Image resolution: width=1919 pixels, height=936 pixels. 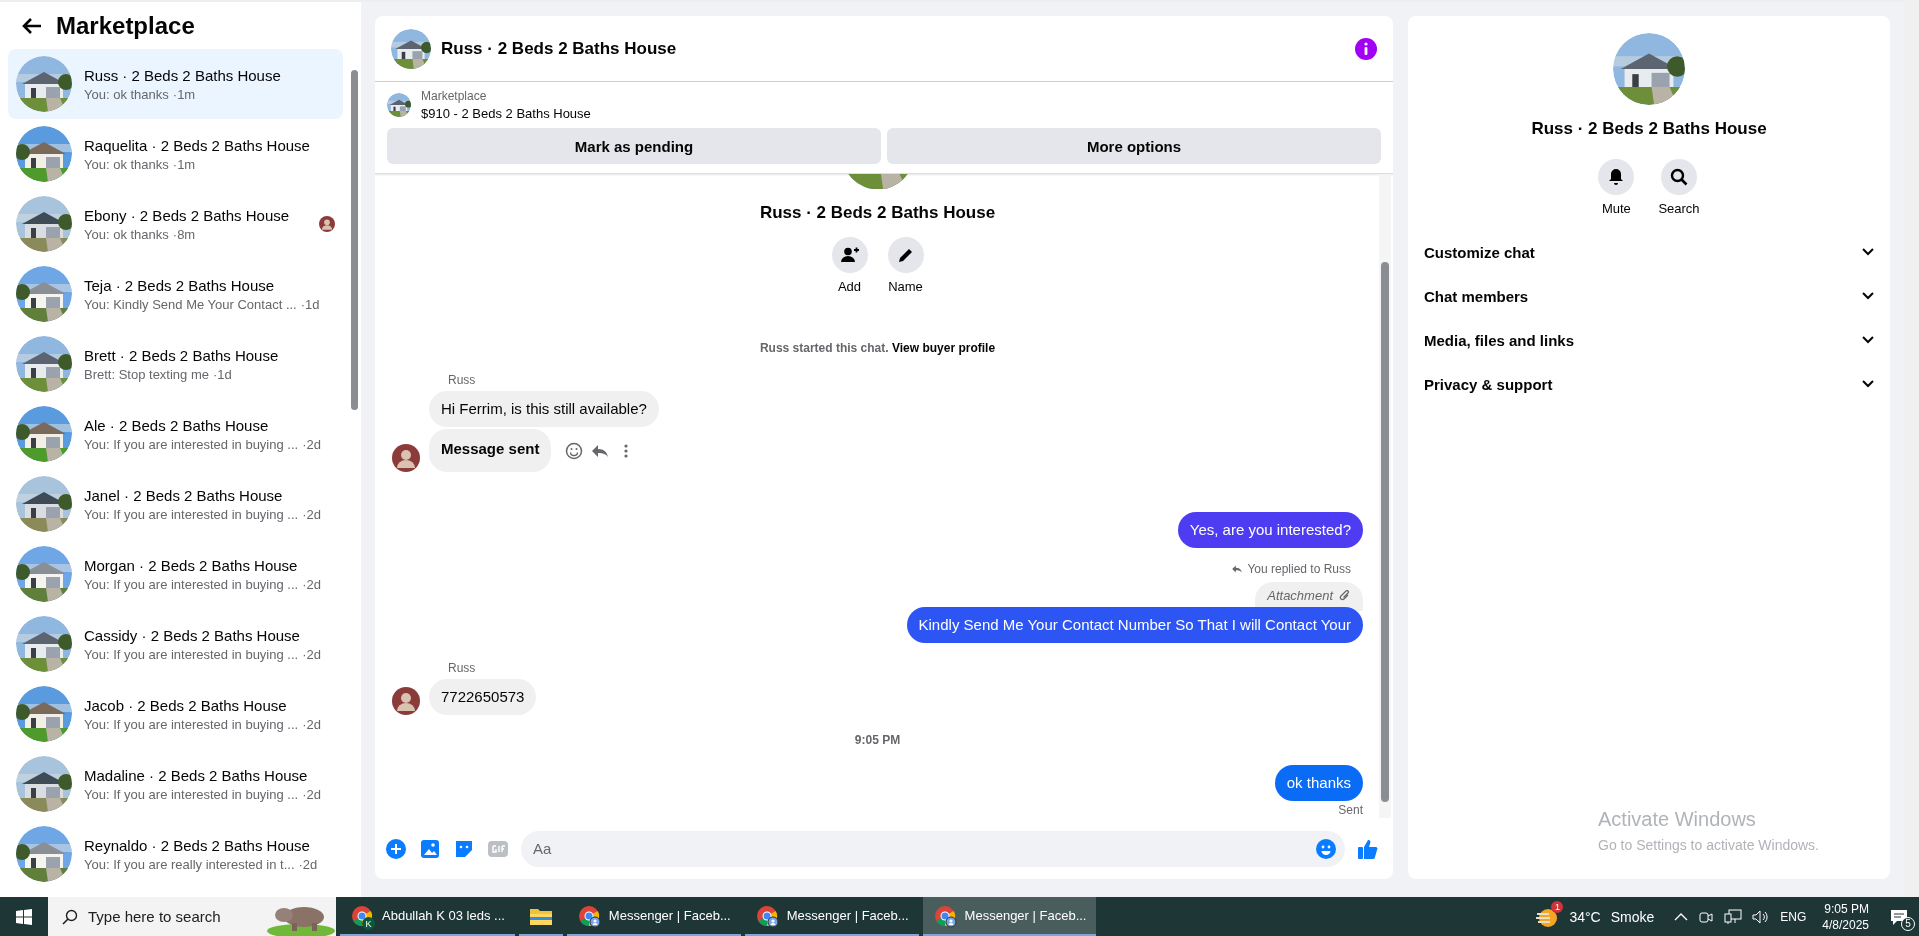 I want to click on image-icon, so click(x=430, y=848).